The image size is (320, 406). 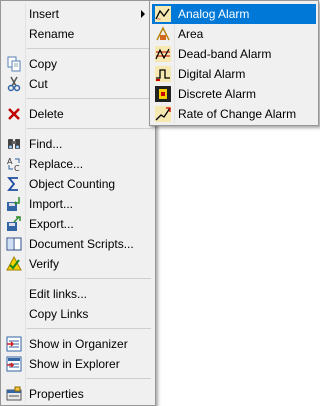 What do you see at coordinates (14, 244) in the screenshot?
I see `book-icon` at bounding box center [14, 244].